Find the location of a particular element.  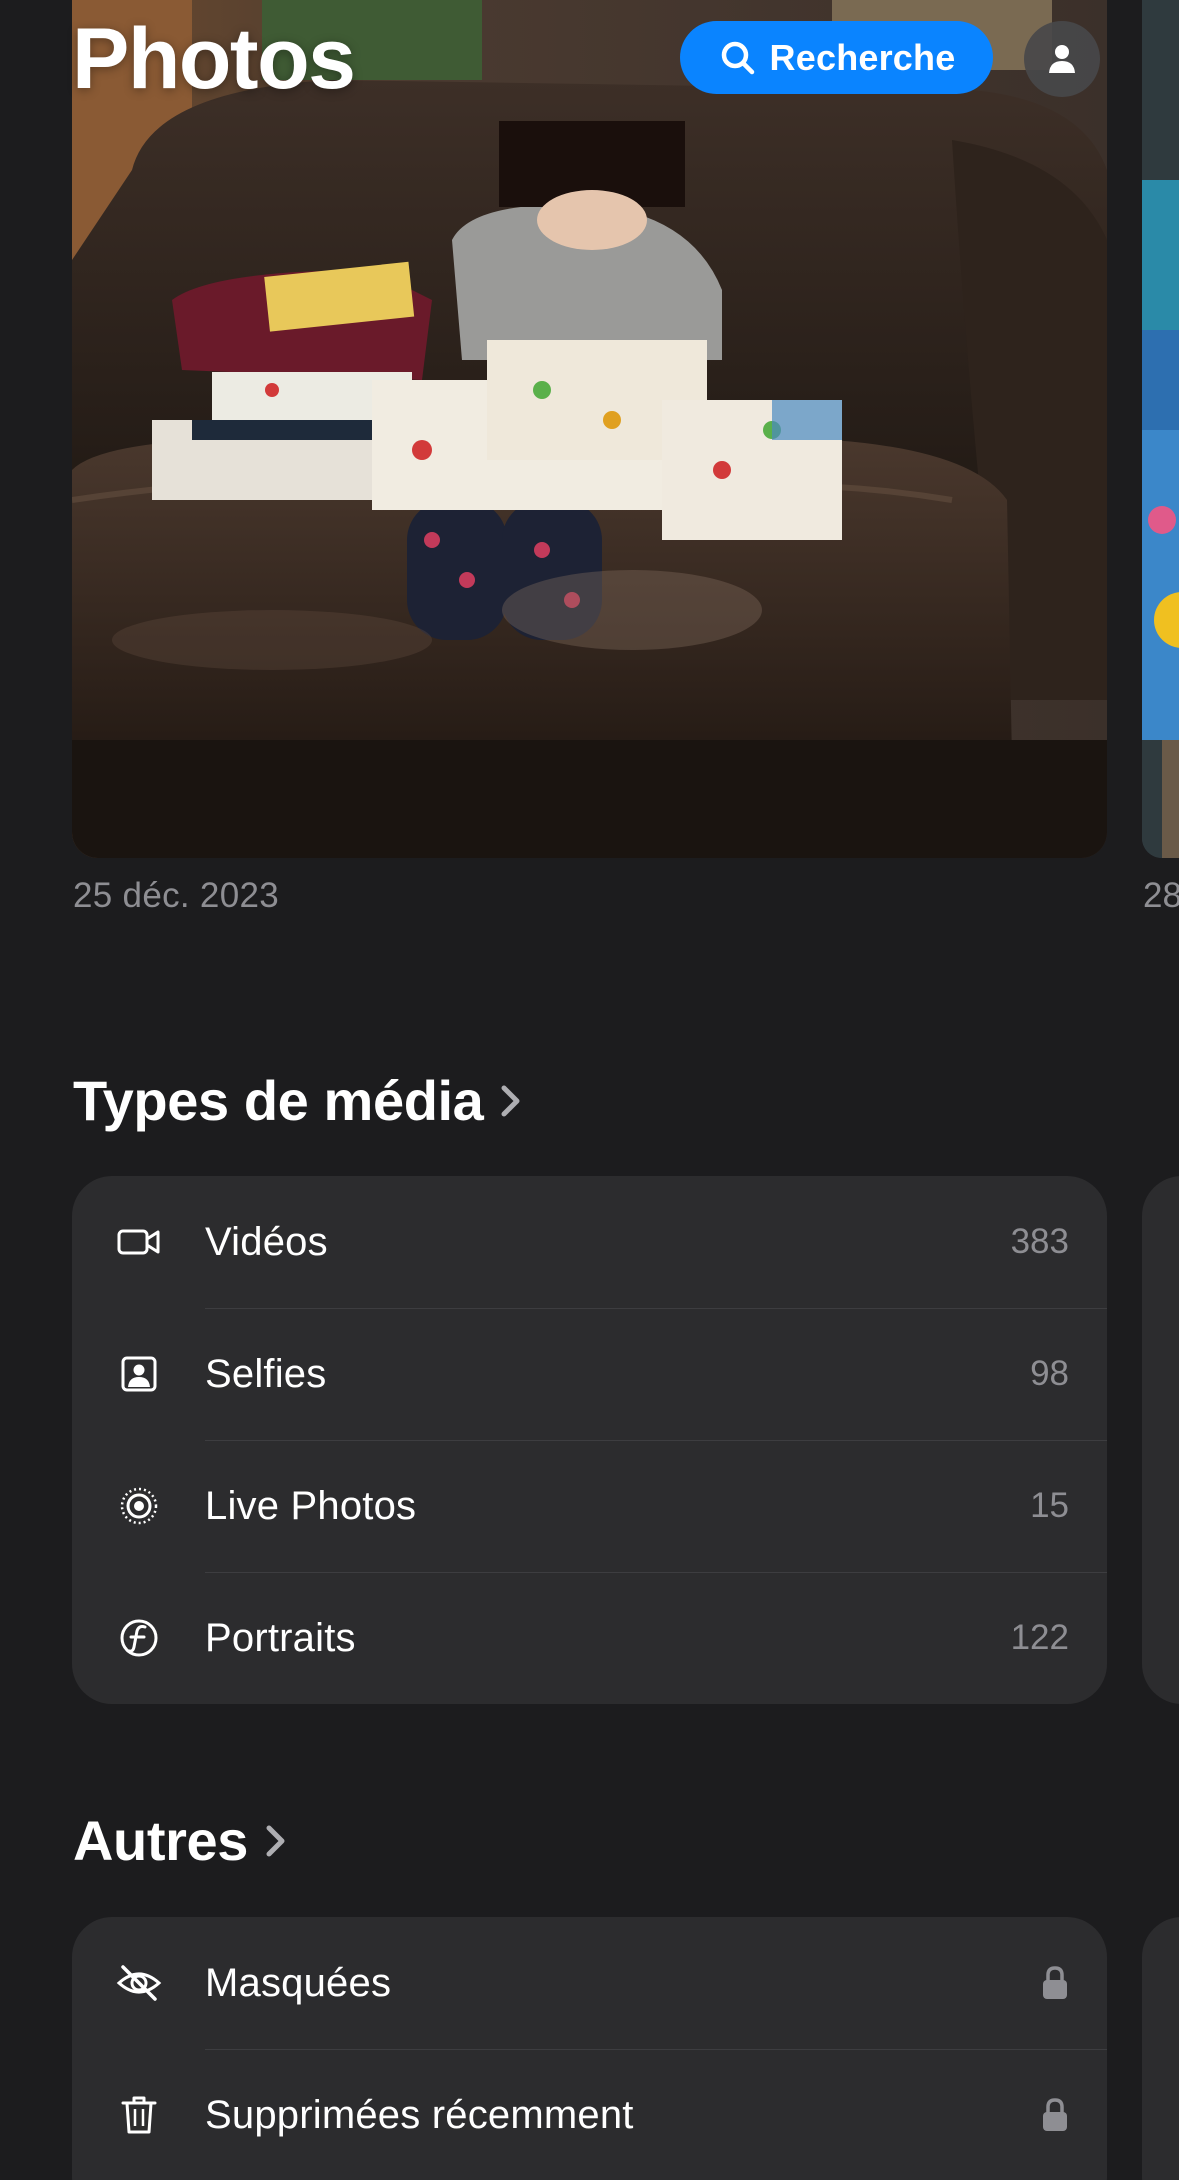

others-card: Masquées Supprimées récemment is located at coordinates (589, 2048).